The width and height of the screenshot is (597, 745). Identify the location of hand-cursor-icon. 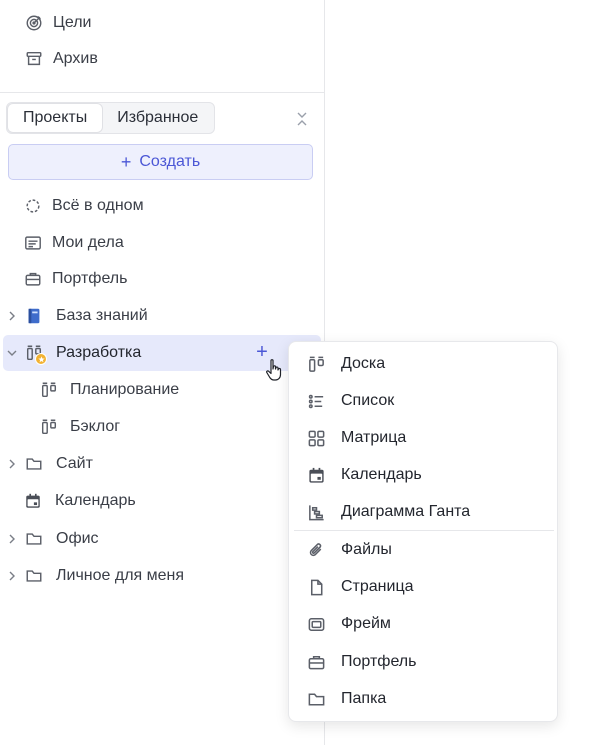
(274, 370).